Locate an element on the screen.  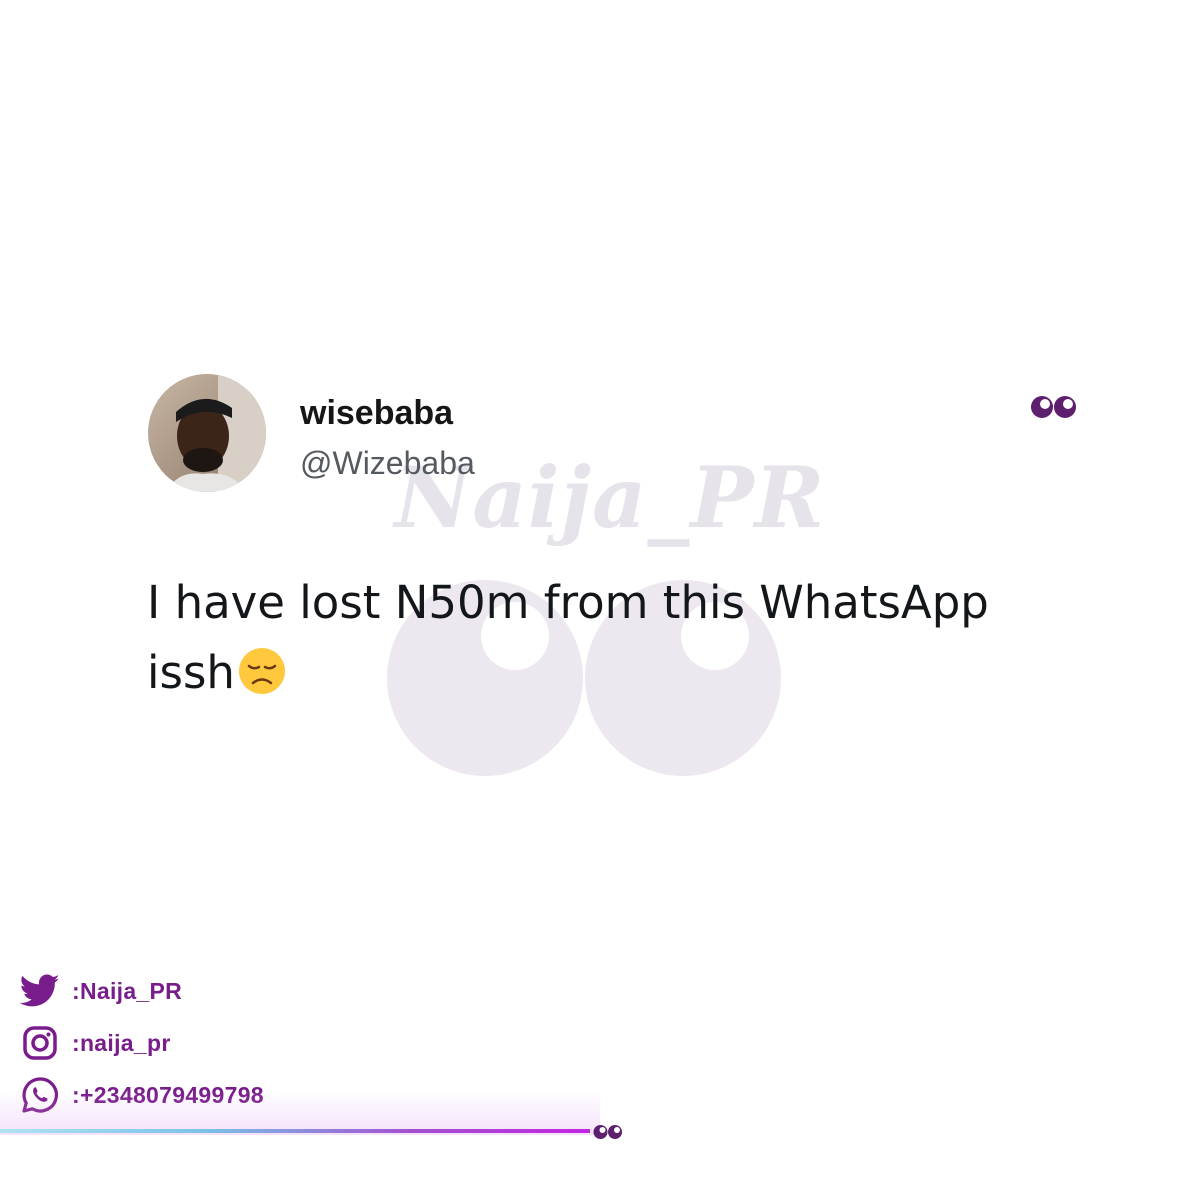
social-instagram: :naija_pr is located at coordinates (141, 1043).